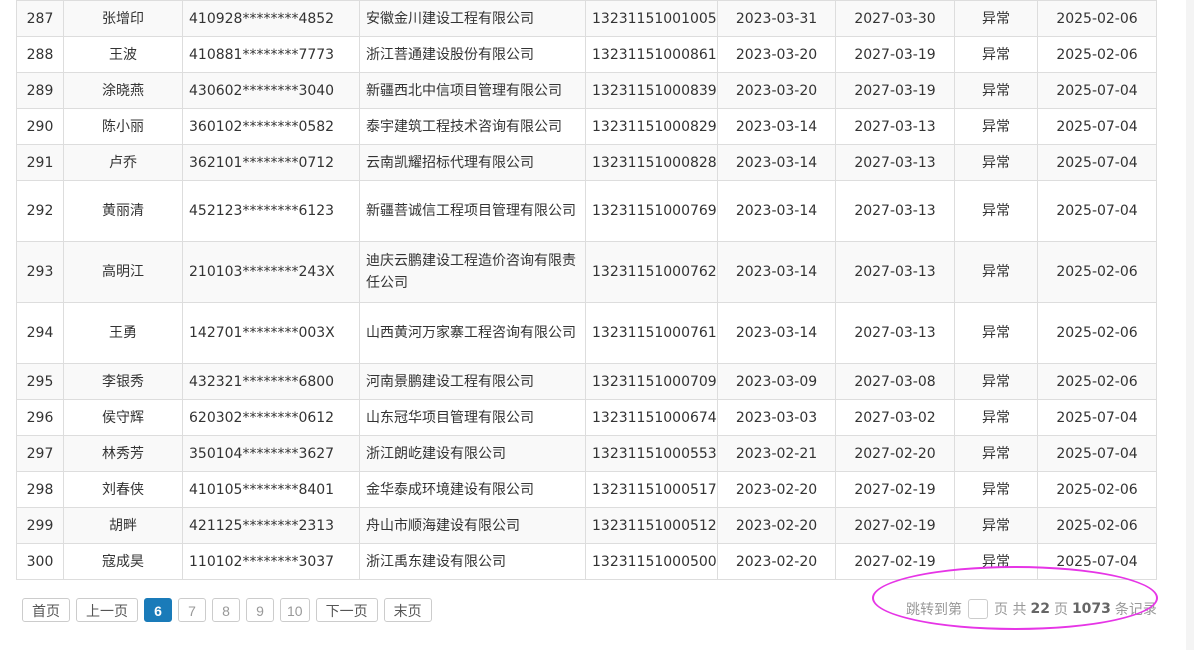 The image size is (1197, 650). I want to click on cell-id-number: 410105********8401, so click(271, 489).